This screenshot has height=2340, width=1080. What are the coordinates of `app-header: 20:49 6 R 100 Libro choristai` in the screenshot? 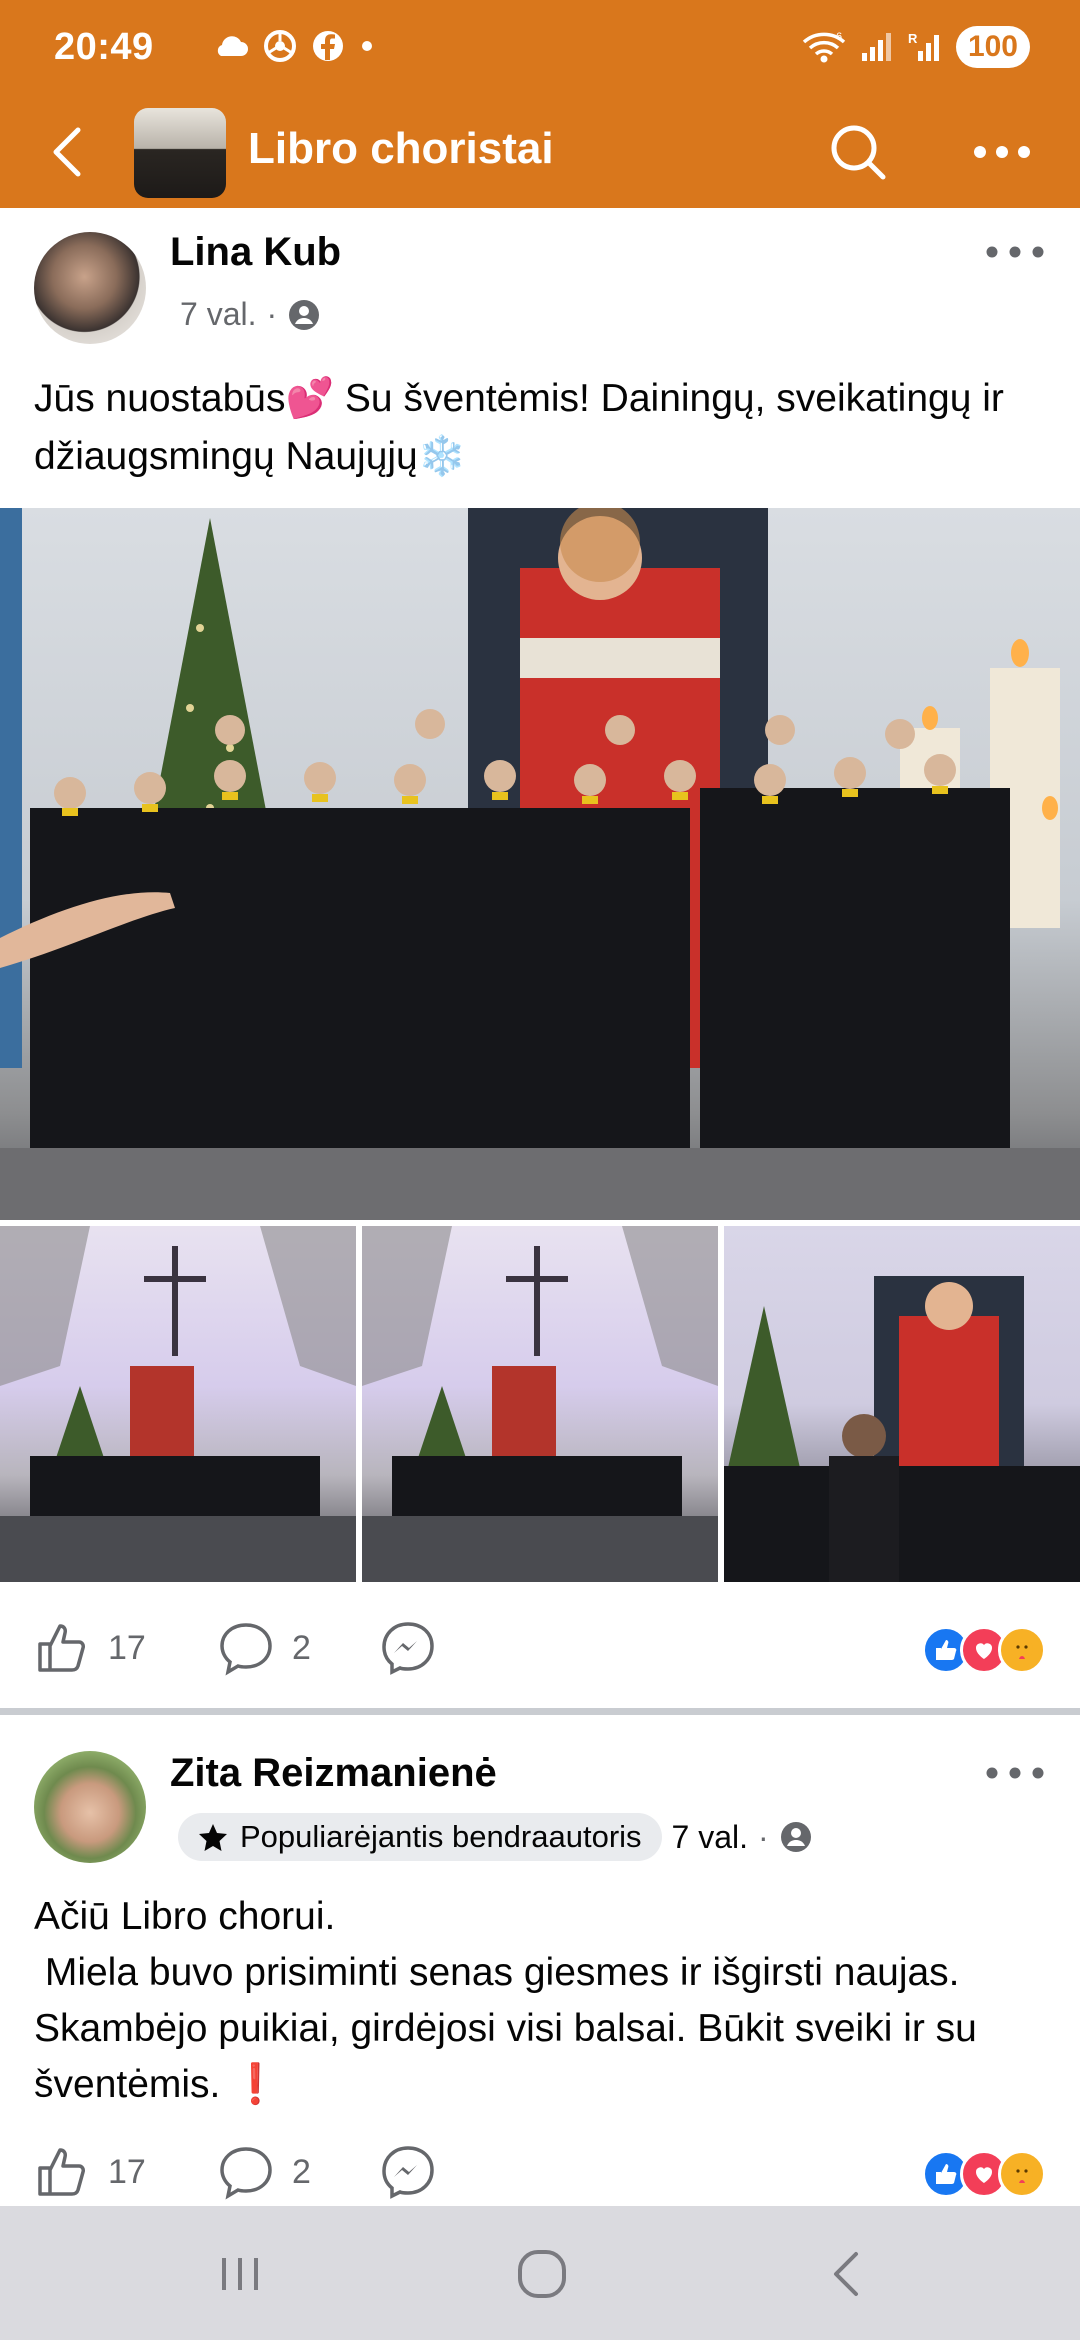 It's located at (540, 104).